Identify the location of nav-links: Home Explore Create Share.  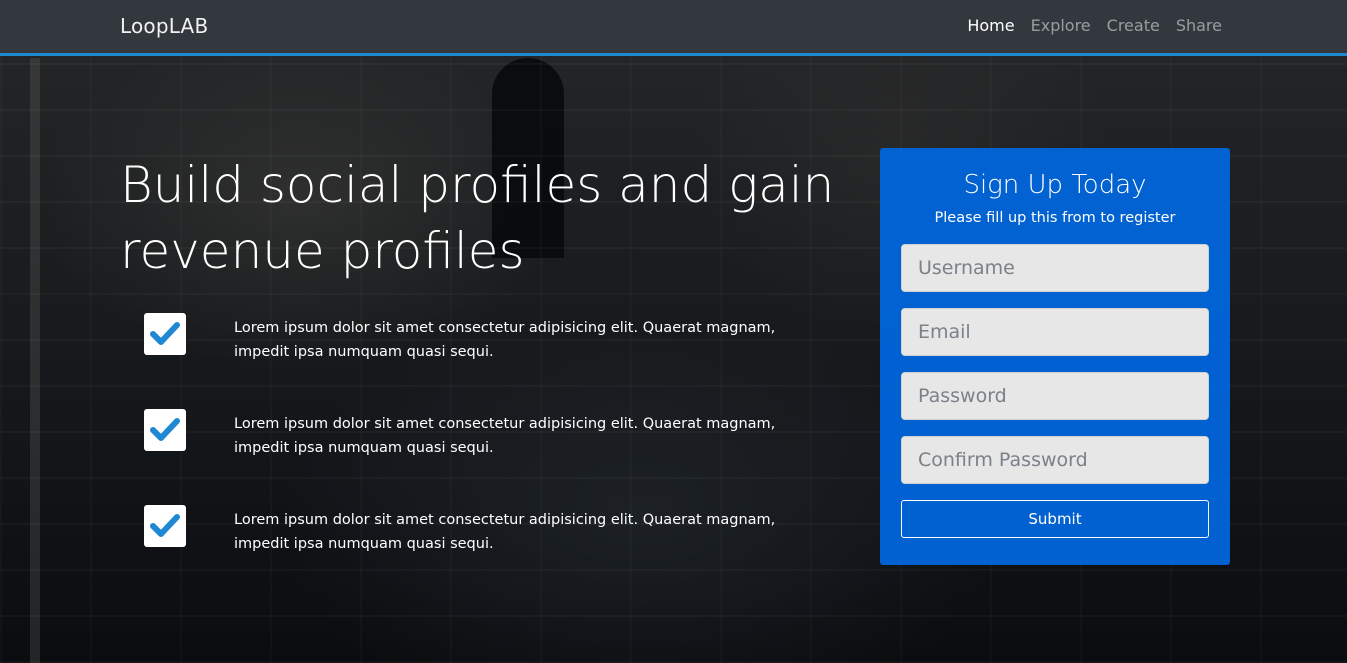
(1094, 25).